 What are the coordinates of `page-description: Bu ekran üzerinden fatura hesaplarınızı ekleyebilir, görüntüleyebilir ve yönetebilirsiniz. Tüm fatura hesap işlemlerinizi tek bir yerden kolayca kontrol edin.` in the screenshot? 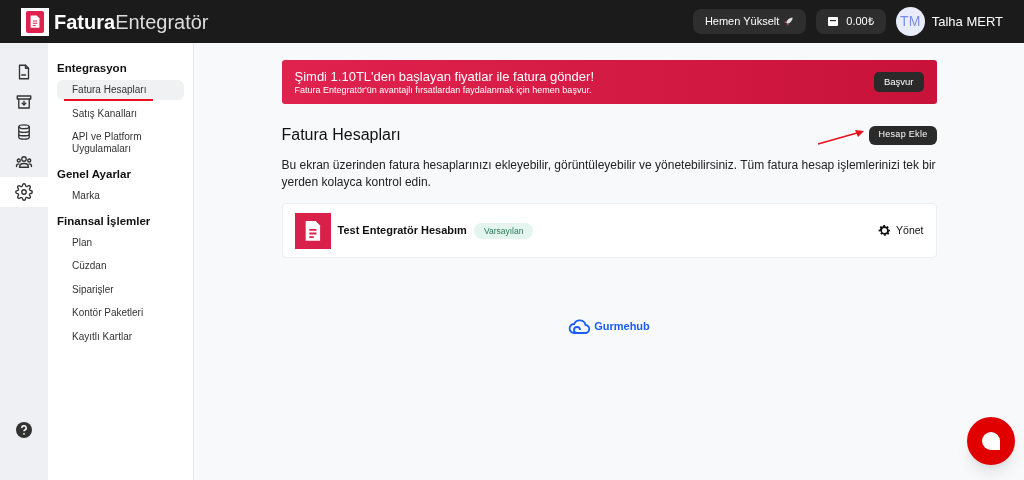 It's located at (609, 174).